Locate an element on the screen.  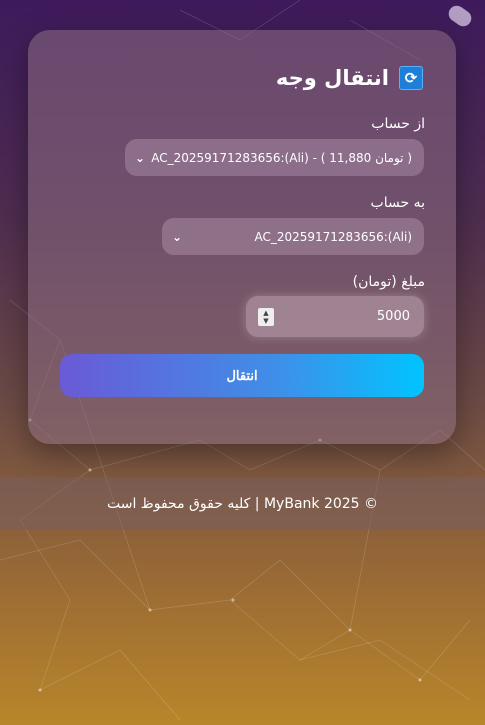
footer-text: © MyBank 2025 | کلیه حقوق محفوظ است is located at coordinates (242, 503).